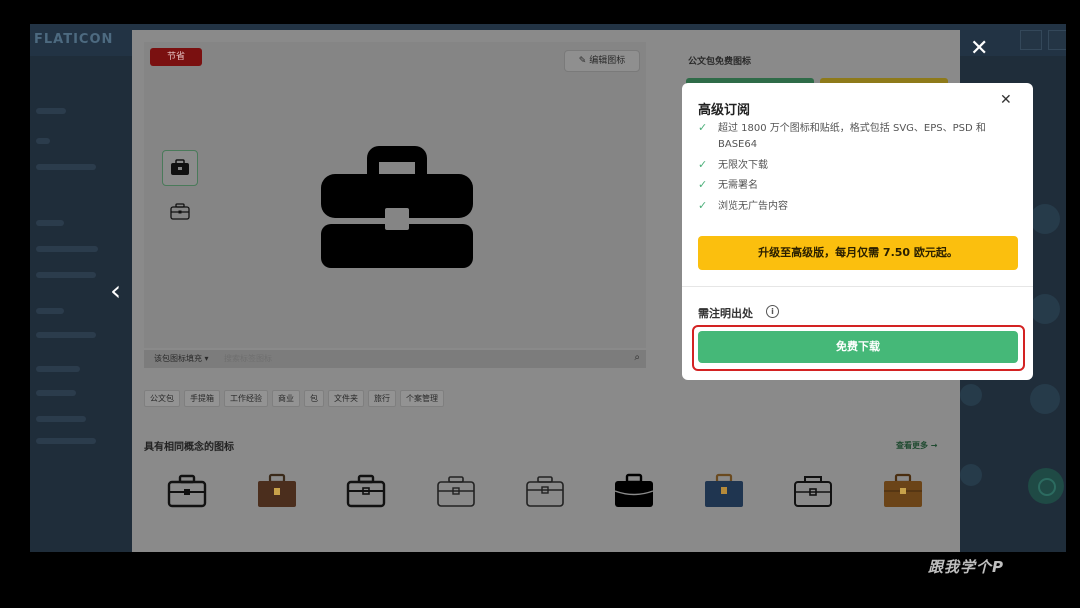  What do you see at coordinates (966, 567) in the screenshot?
I see `watermark: 跟我学个P` at bounding box center [966, 567].